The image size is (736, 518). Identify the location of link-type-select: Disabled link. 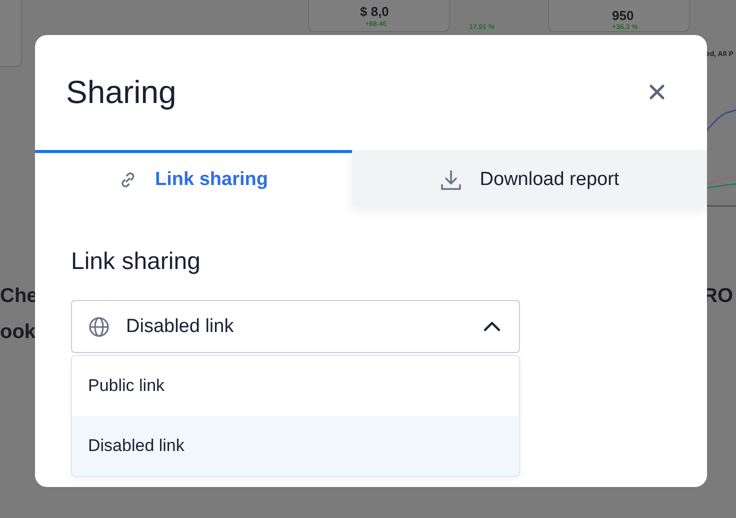
(295, 326).